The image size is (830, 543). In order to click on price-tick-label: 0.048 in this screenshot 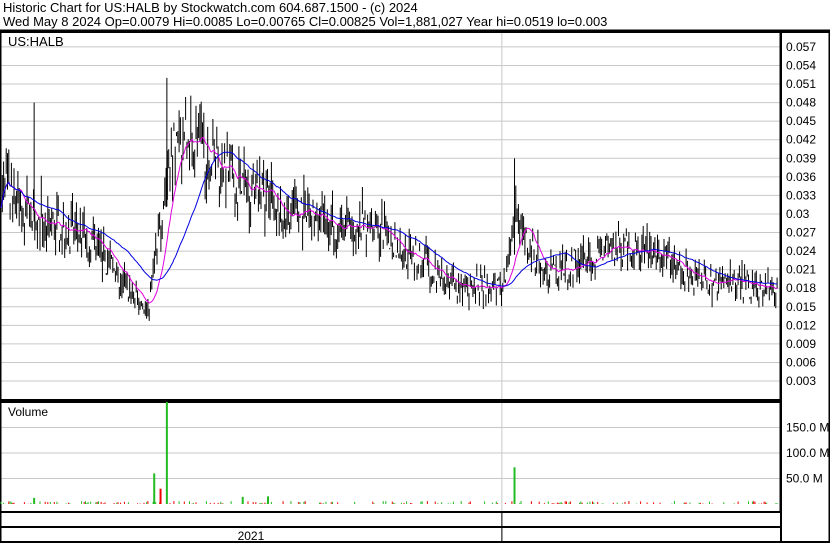, I will do `click(801, 103)`.